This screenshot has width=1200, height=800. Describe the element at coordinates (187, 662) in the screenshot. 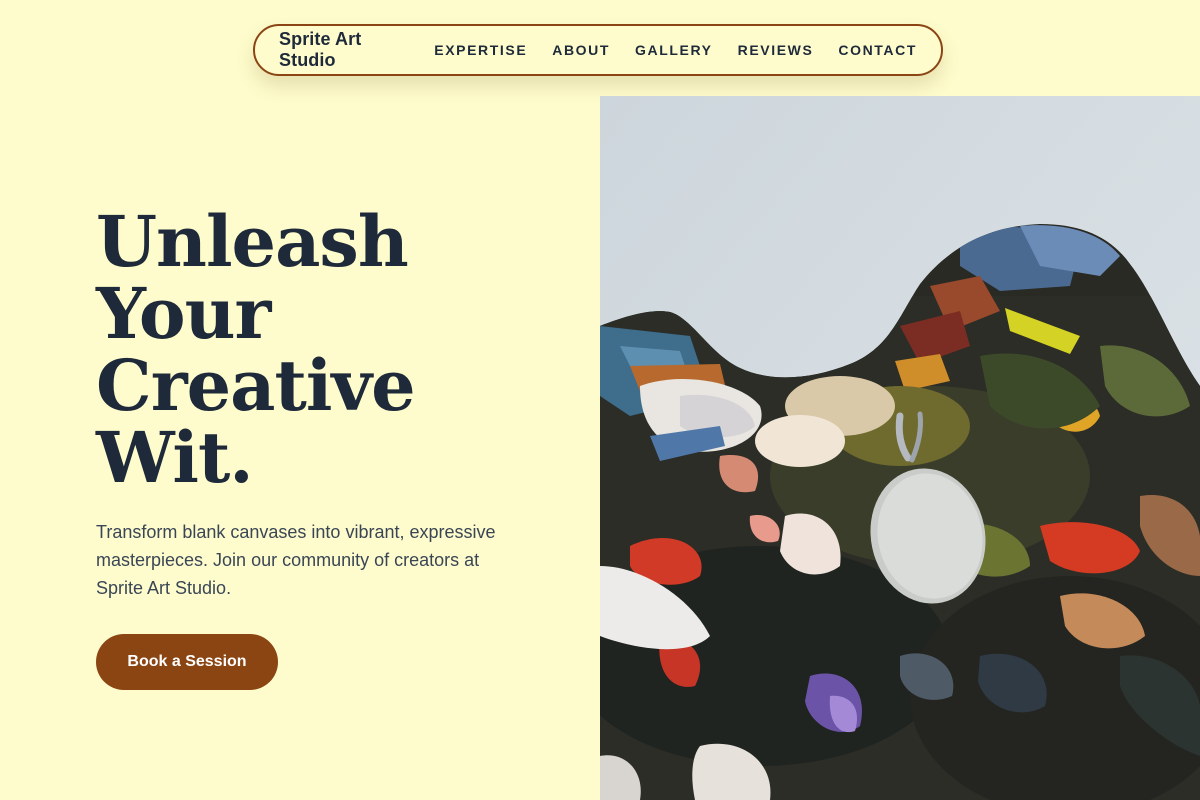

I see `book-session-button: Book a Session` at that location.